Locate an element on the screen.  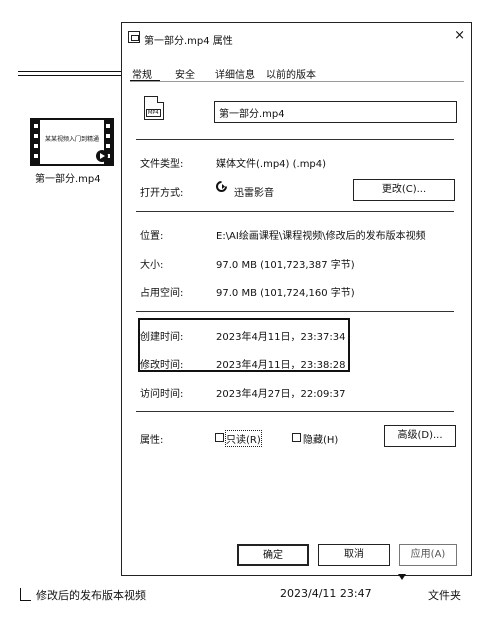
accessed-value: 2023年4月27日，22:09:37 is located at coordinates (281, 394).